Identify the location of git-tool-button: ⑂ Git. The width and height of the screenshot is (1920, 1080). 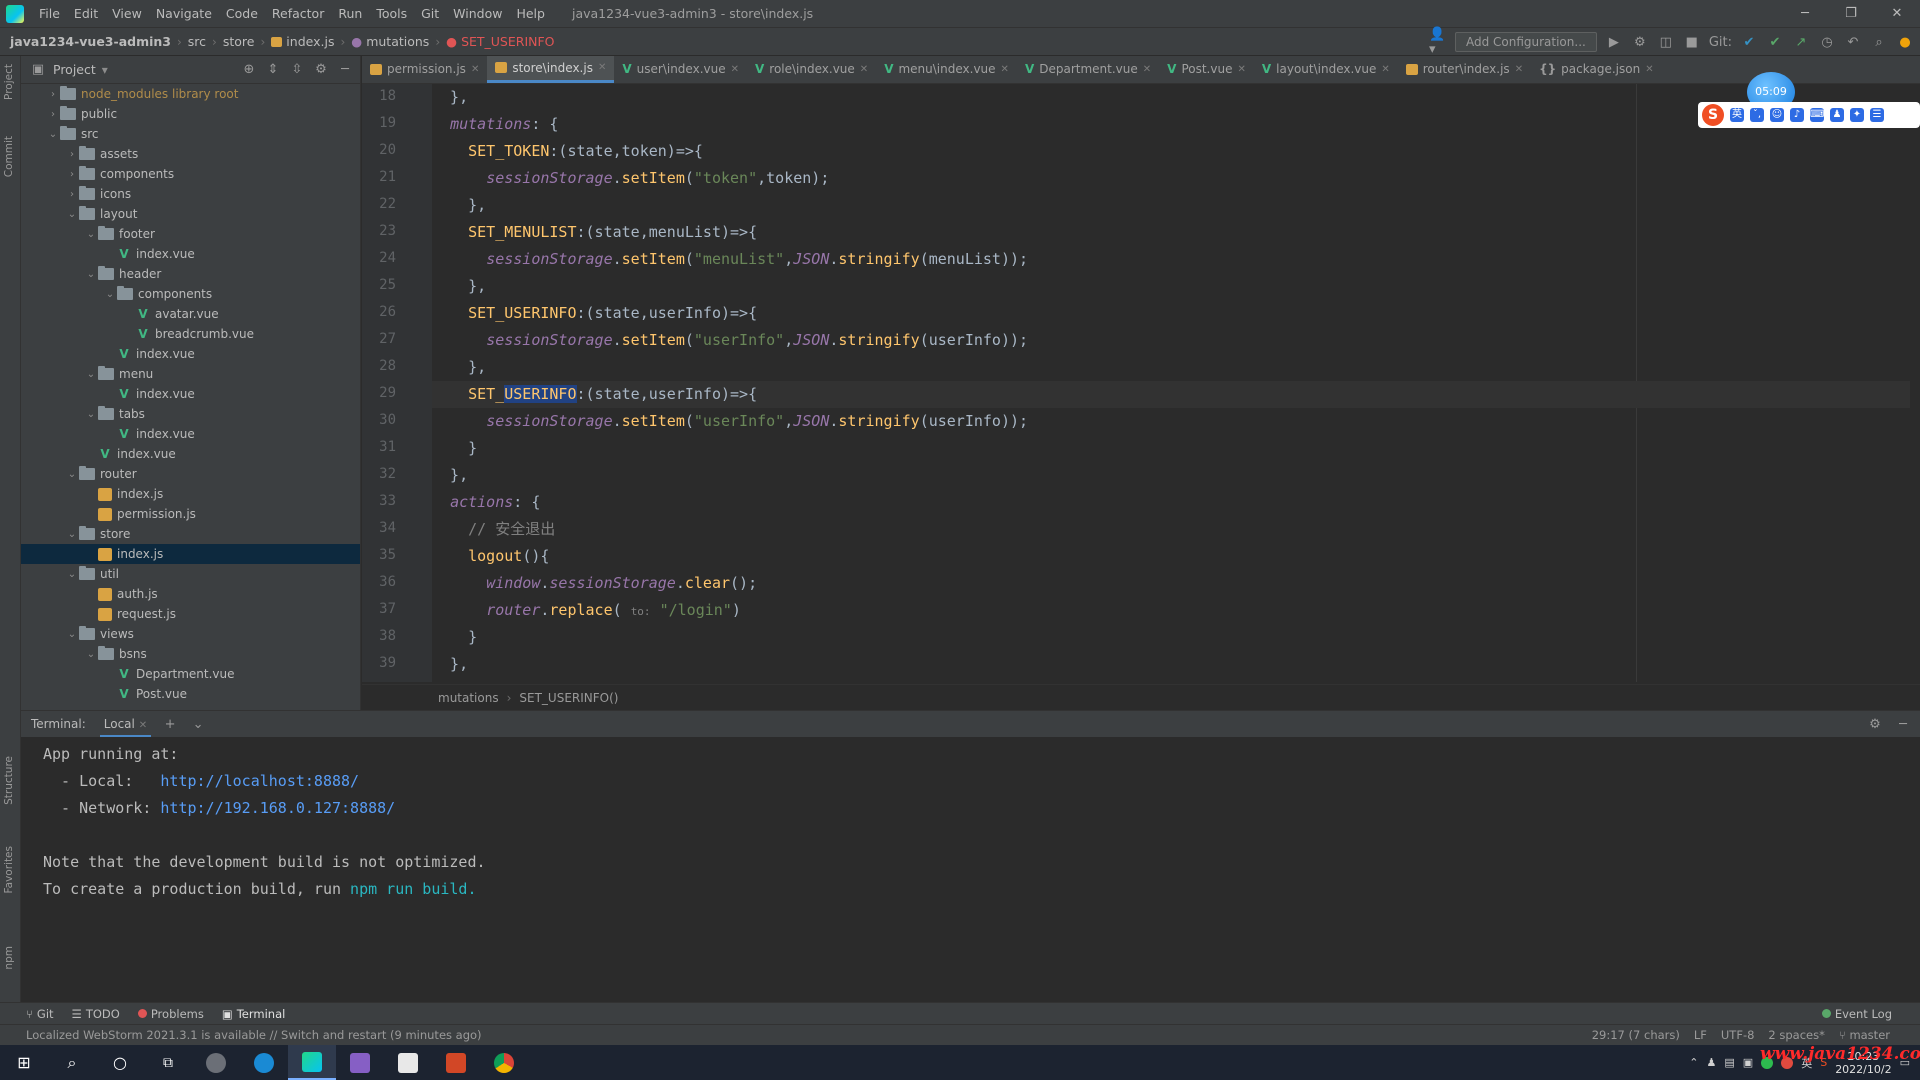
(40, 1014).